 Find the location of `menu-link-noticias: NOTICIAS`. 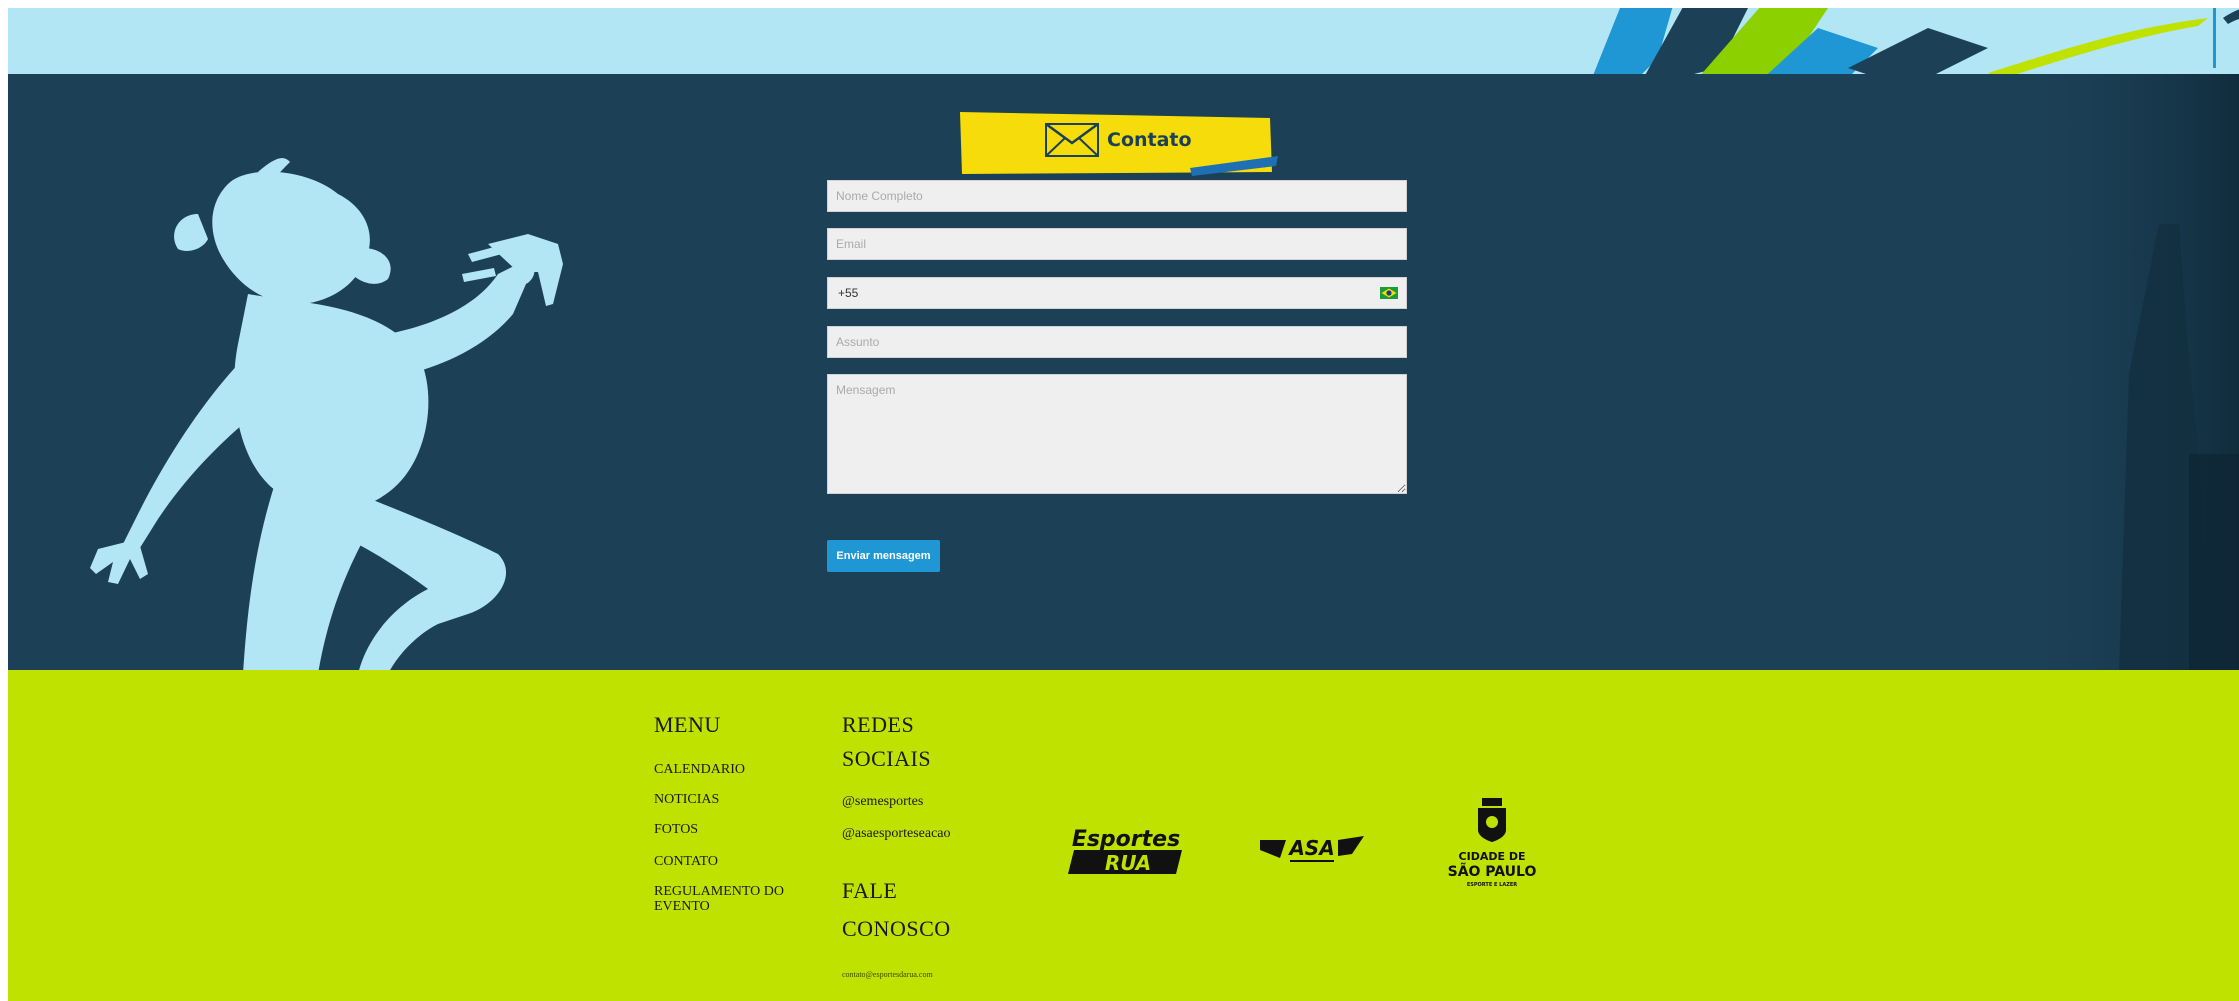

menu-link-noticias: NOTICIAS is located at coordinates (686, 799).